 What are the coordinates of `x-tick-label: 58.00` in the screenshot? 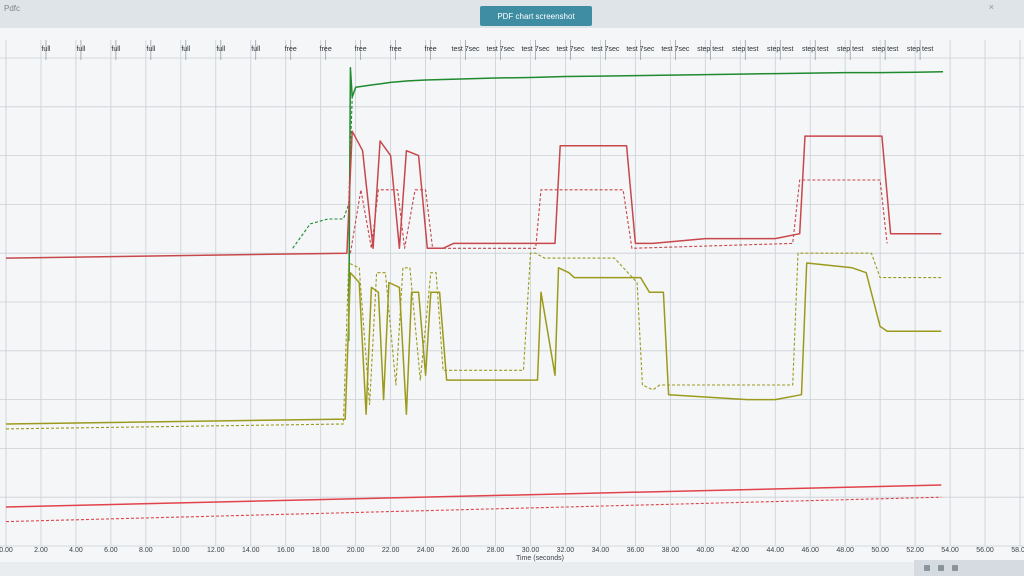 It's located at (1017, 550).